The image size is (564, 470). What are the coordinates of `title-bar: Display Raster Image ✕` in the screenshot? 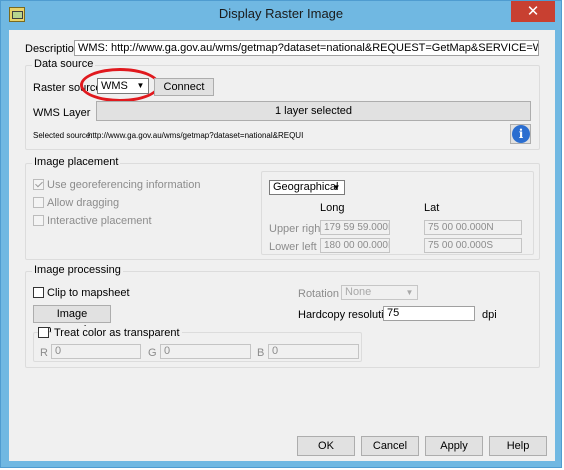 It's located at (281, 14).